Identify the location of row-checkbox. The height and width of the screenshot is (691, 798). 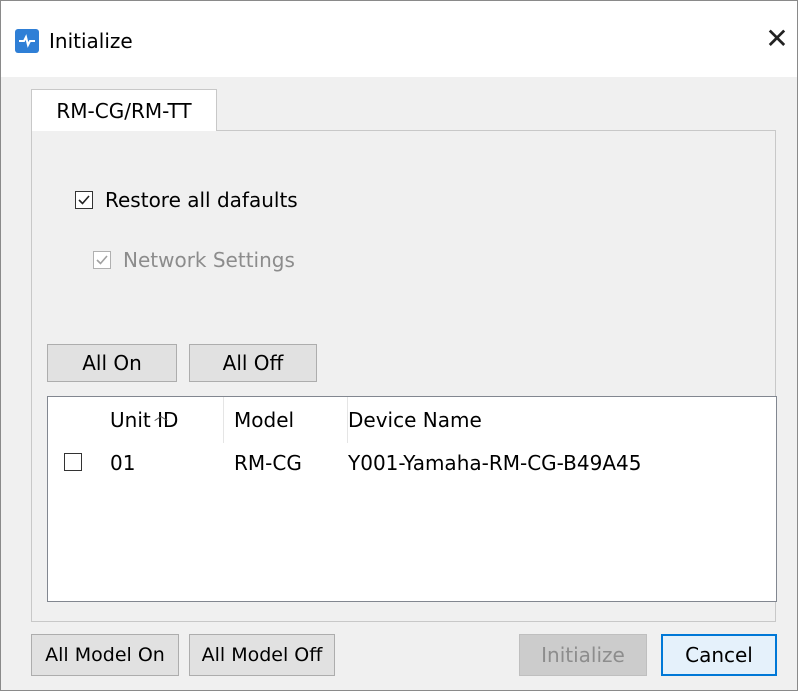
(73, 462).